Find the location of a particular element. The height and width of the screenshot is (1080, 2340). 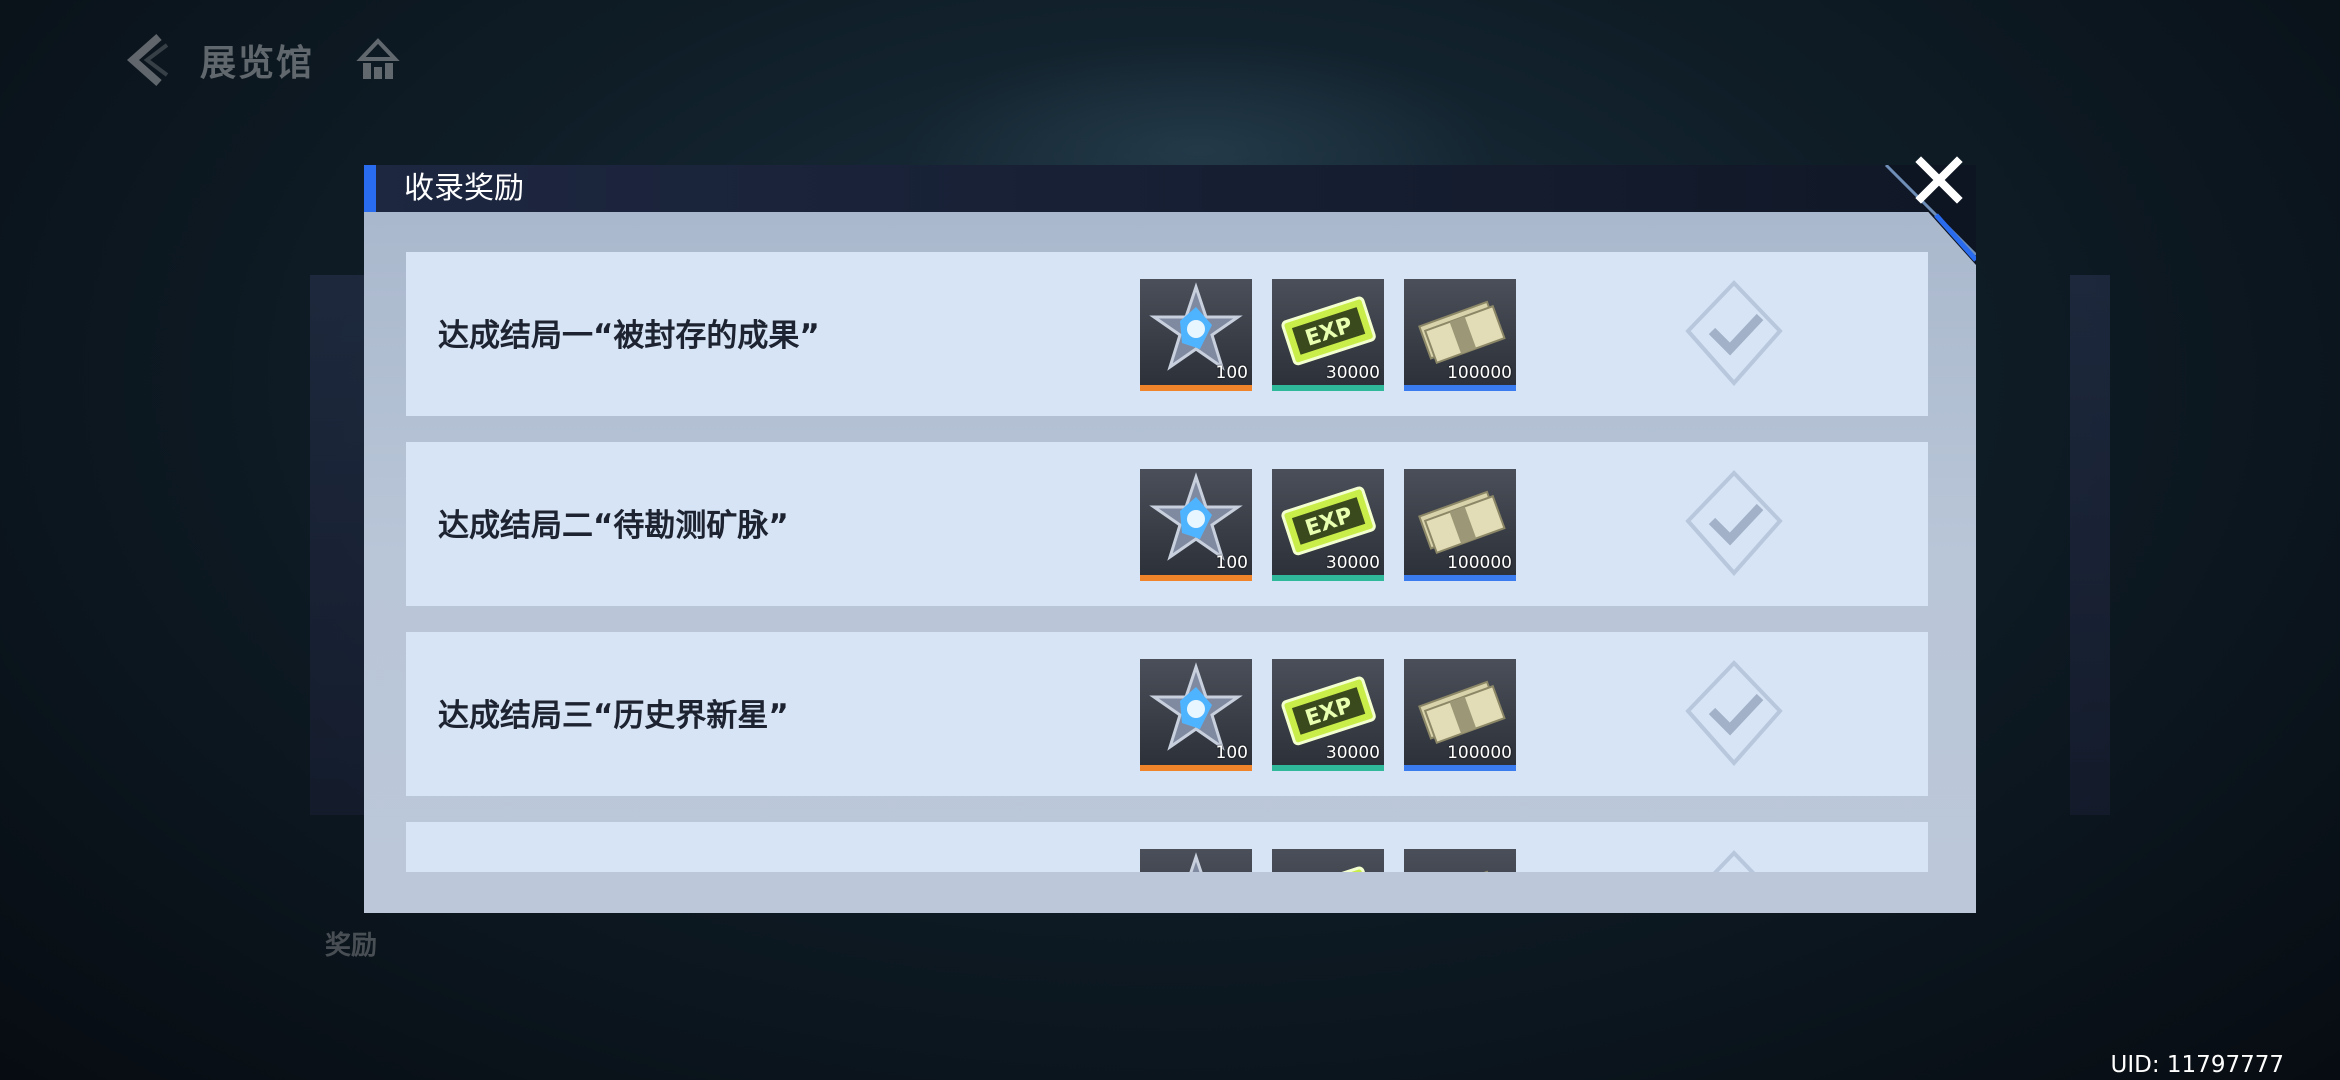

modal-title: 收录奖励 is located at coordinates (464, 188).